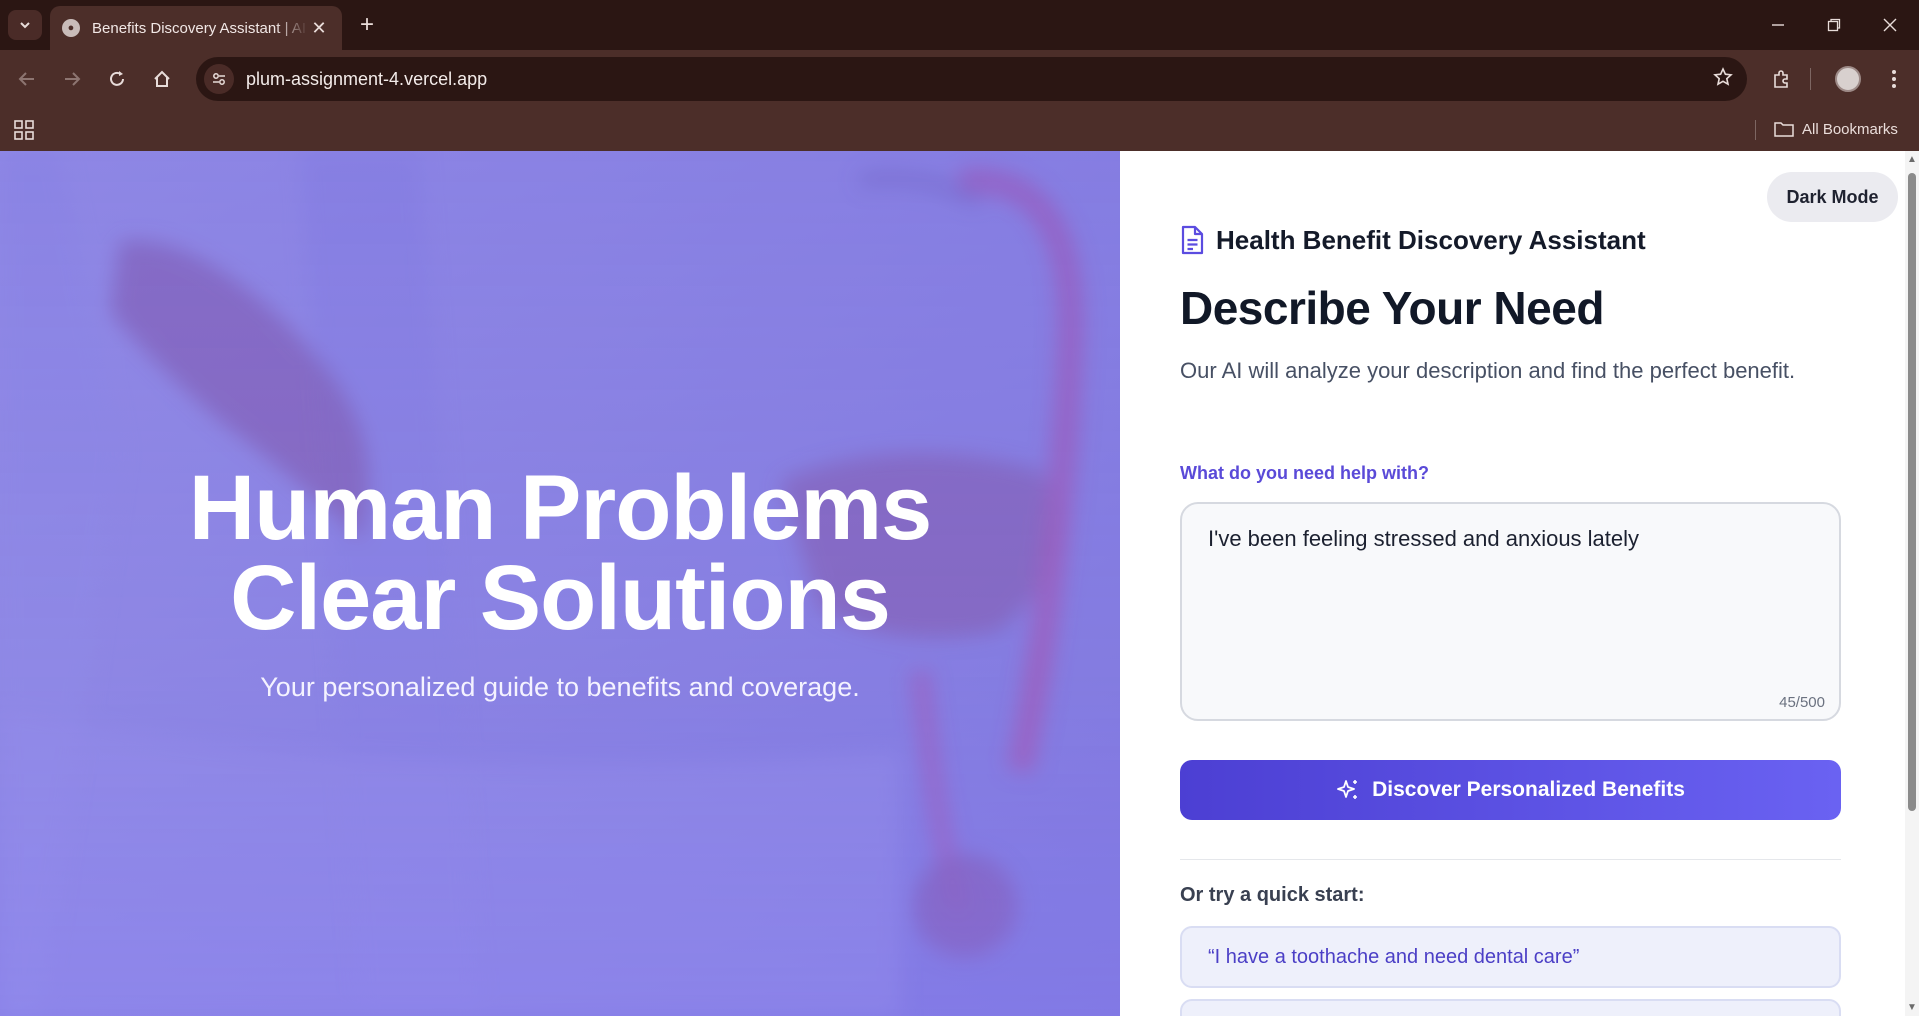 This screenshot has width=1919, height=1016. Describe the element at coordinates (1802, 702) in the screenshot. I see `character-counter: 45/500` at that location.